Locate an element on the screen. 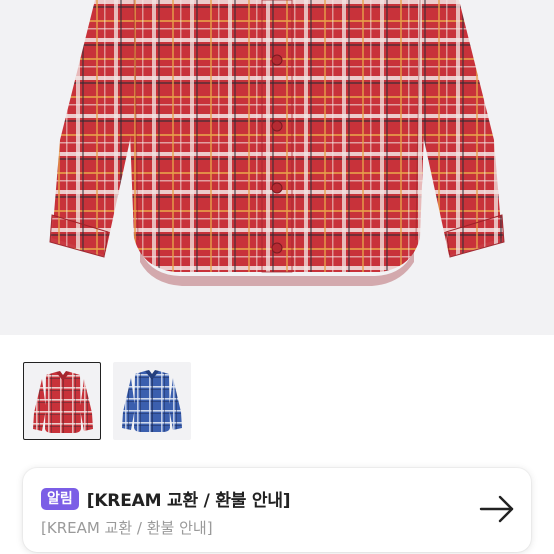 This screenshot has height=554, width=554. notice-subtitle: [KREAM 교환 / 환불 안내] is located at coordinates (127, 528).